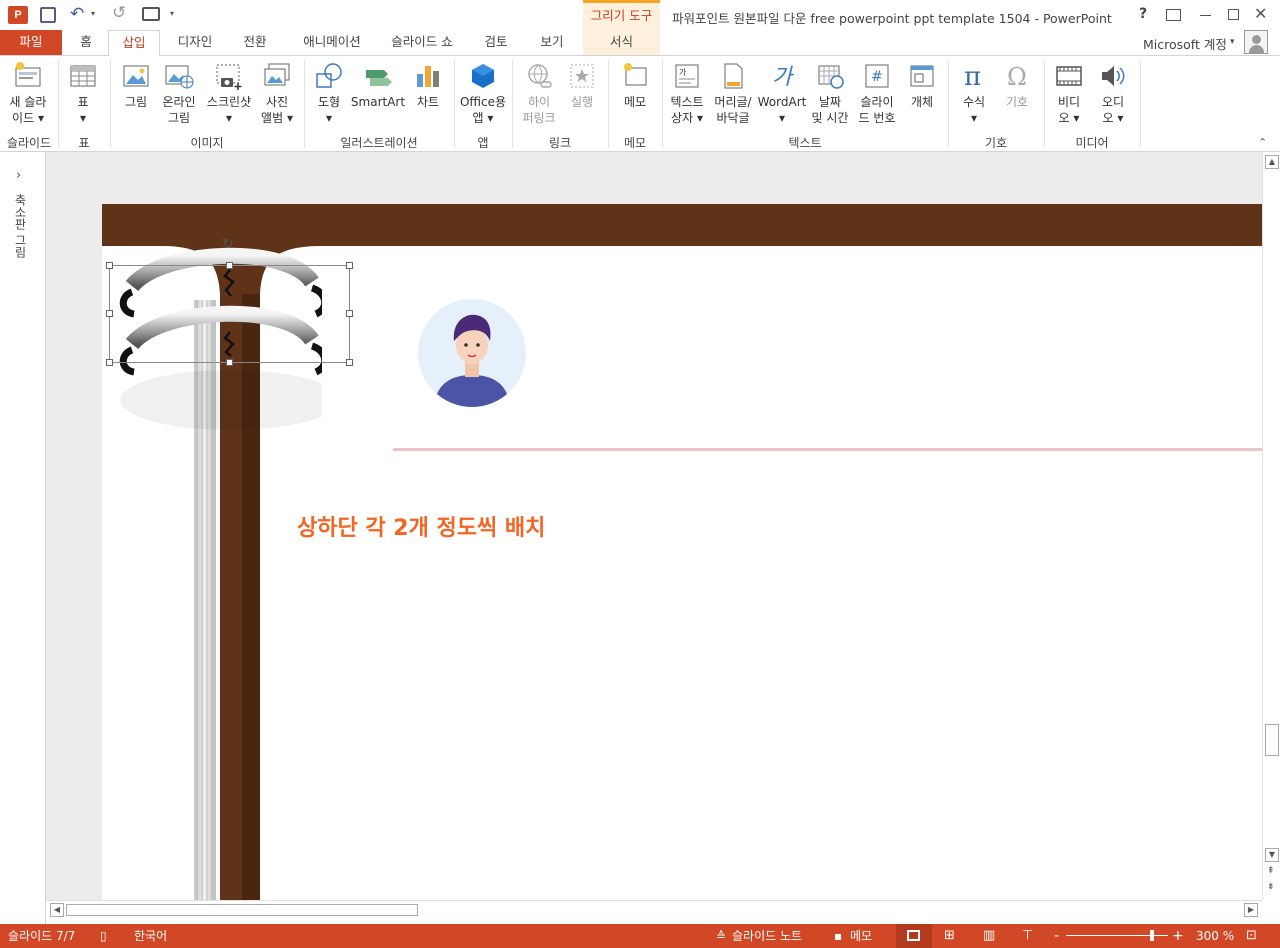 This screenshot has width=1280, height=948. Describe the element at coordinates (972, 77) in the screenshot. I see `pi-icon: π` at that location.